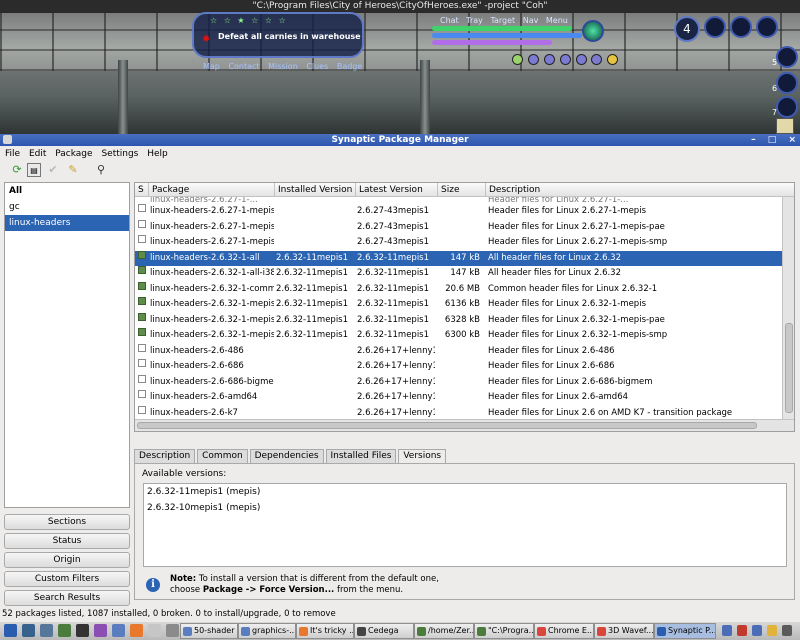 The height and width of the screenshot is (640, 800). What do you see at coordinates (785, 126) in the screenshot?
I see `tray-corner-icon` at bounding box center [785, 126].